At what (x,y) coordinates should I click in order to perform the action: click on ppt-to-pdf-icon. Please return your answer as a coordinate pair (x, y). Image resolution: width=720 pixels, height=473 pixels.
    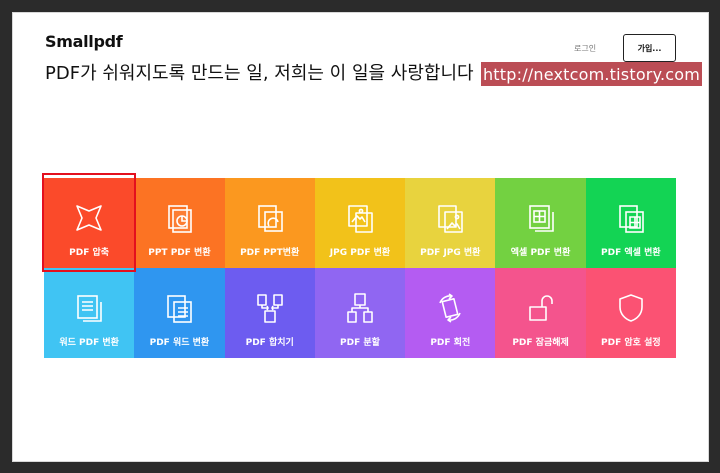
    Looking at the image, I should click on (179, 218).